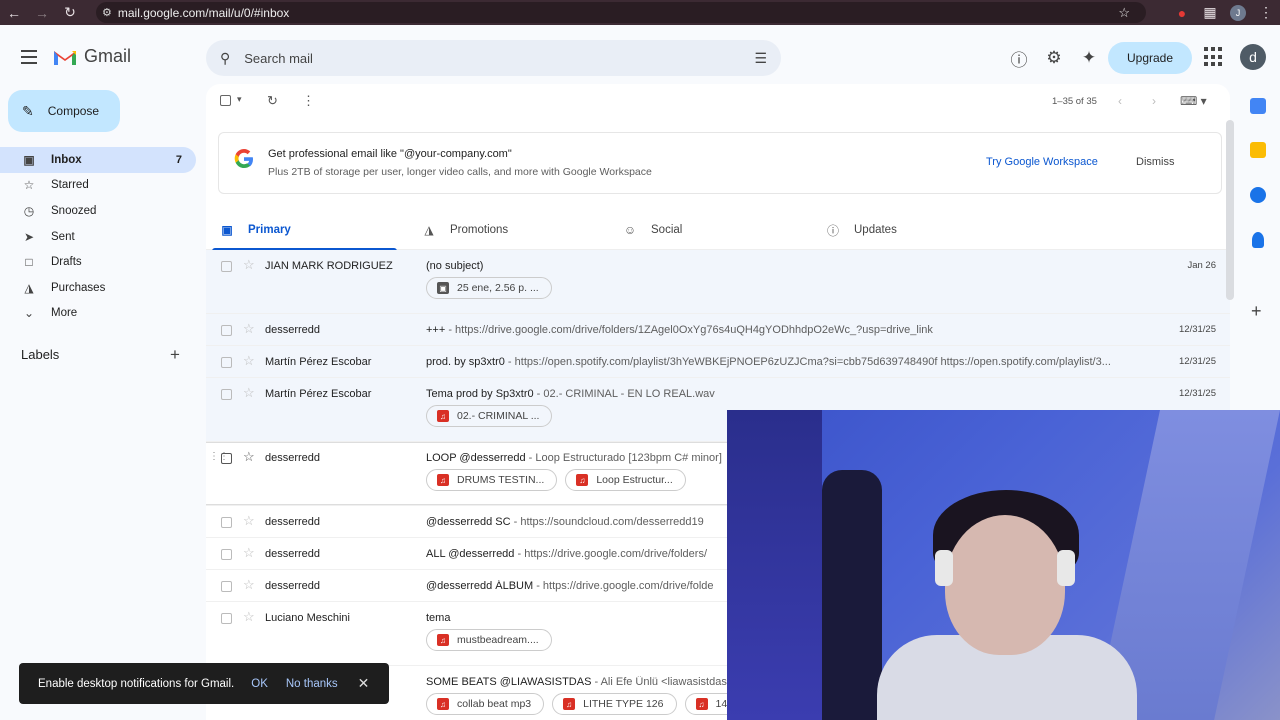 This screenshot has width=1280, height=720. Describe the element at coordinates (98, 237) in the screenshot. I see `sidebar-item-sent: ➤ Sent` at that location.